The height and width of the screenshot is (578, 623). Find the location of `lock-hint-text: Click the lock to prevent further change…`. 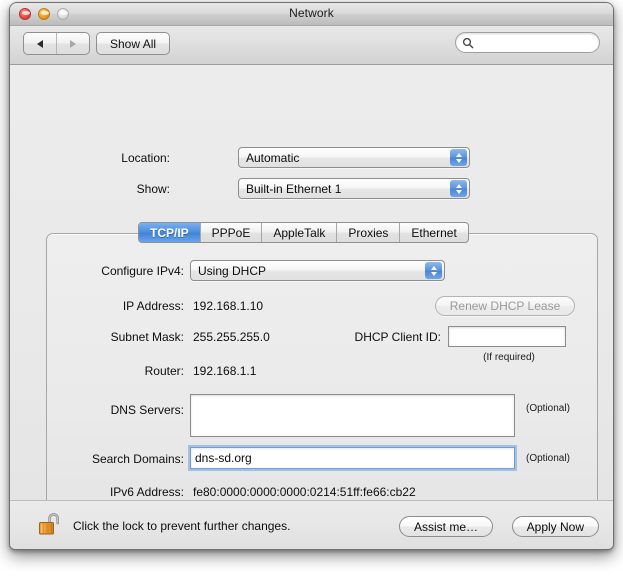

lock-hint-text: Click the lock to prevent further change… is located at coordinates (182, 526).